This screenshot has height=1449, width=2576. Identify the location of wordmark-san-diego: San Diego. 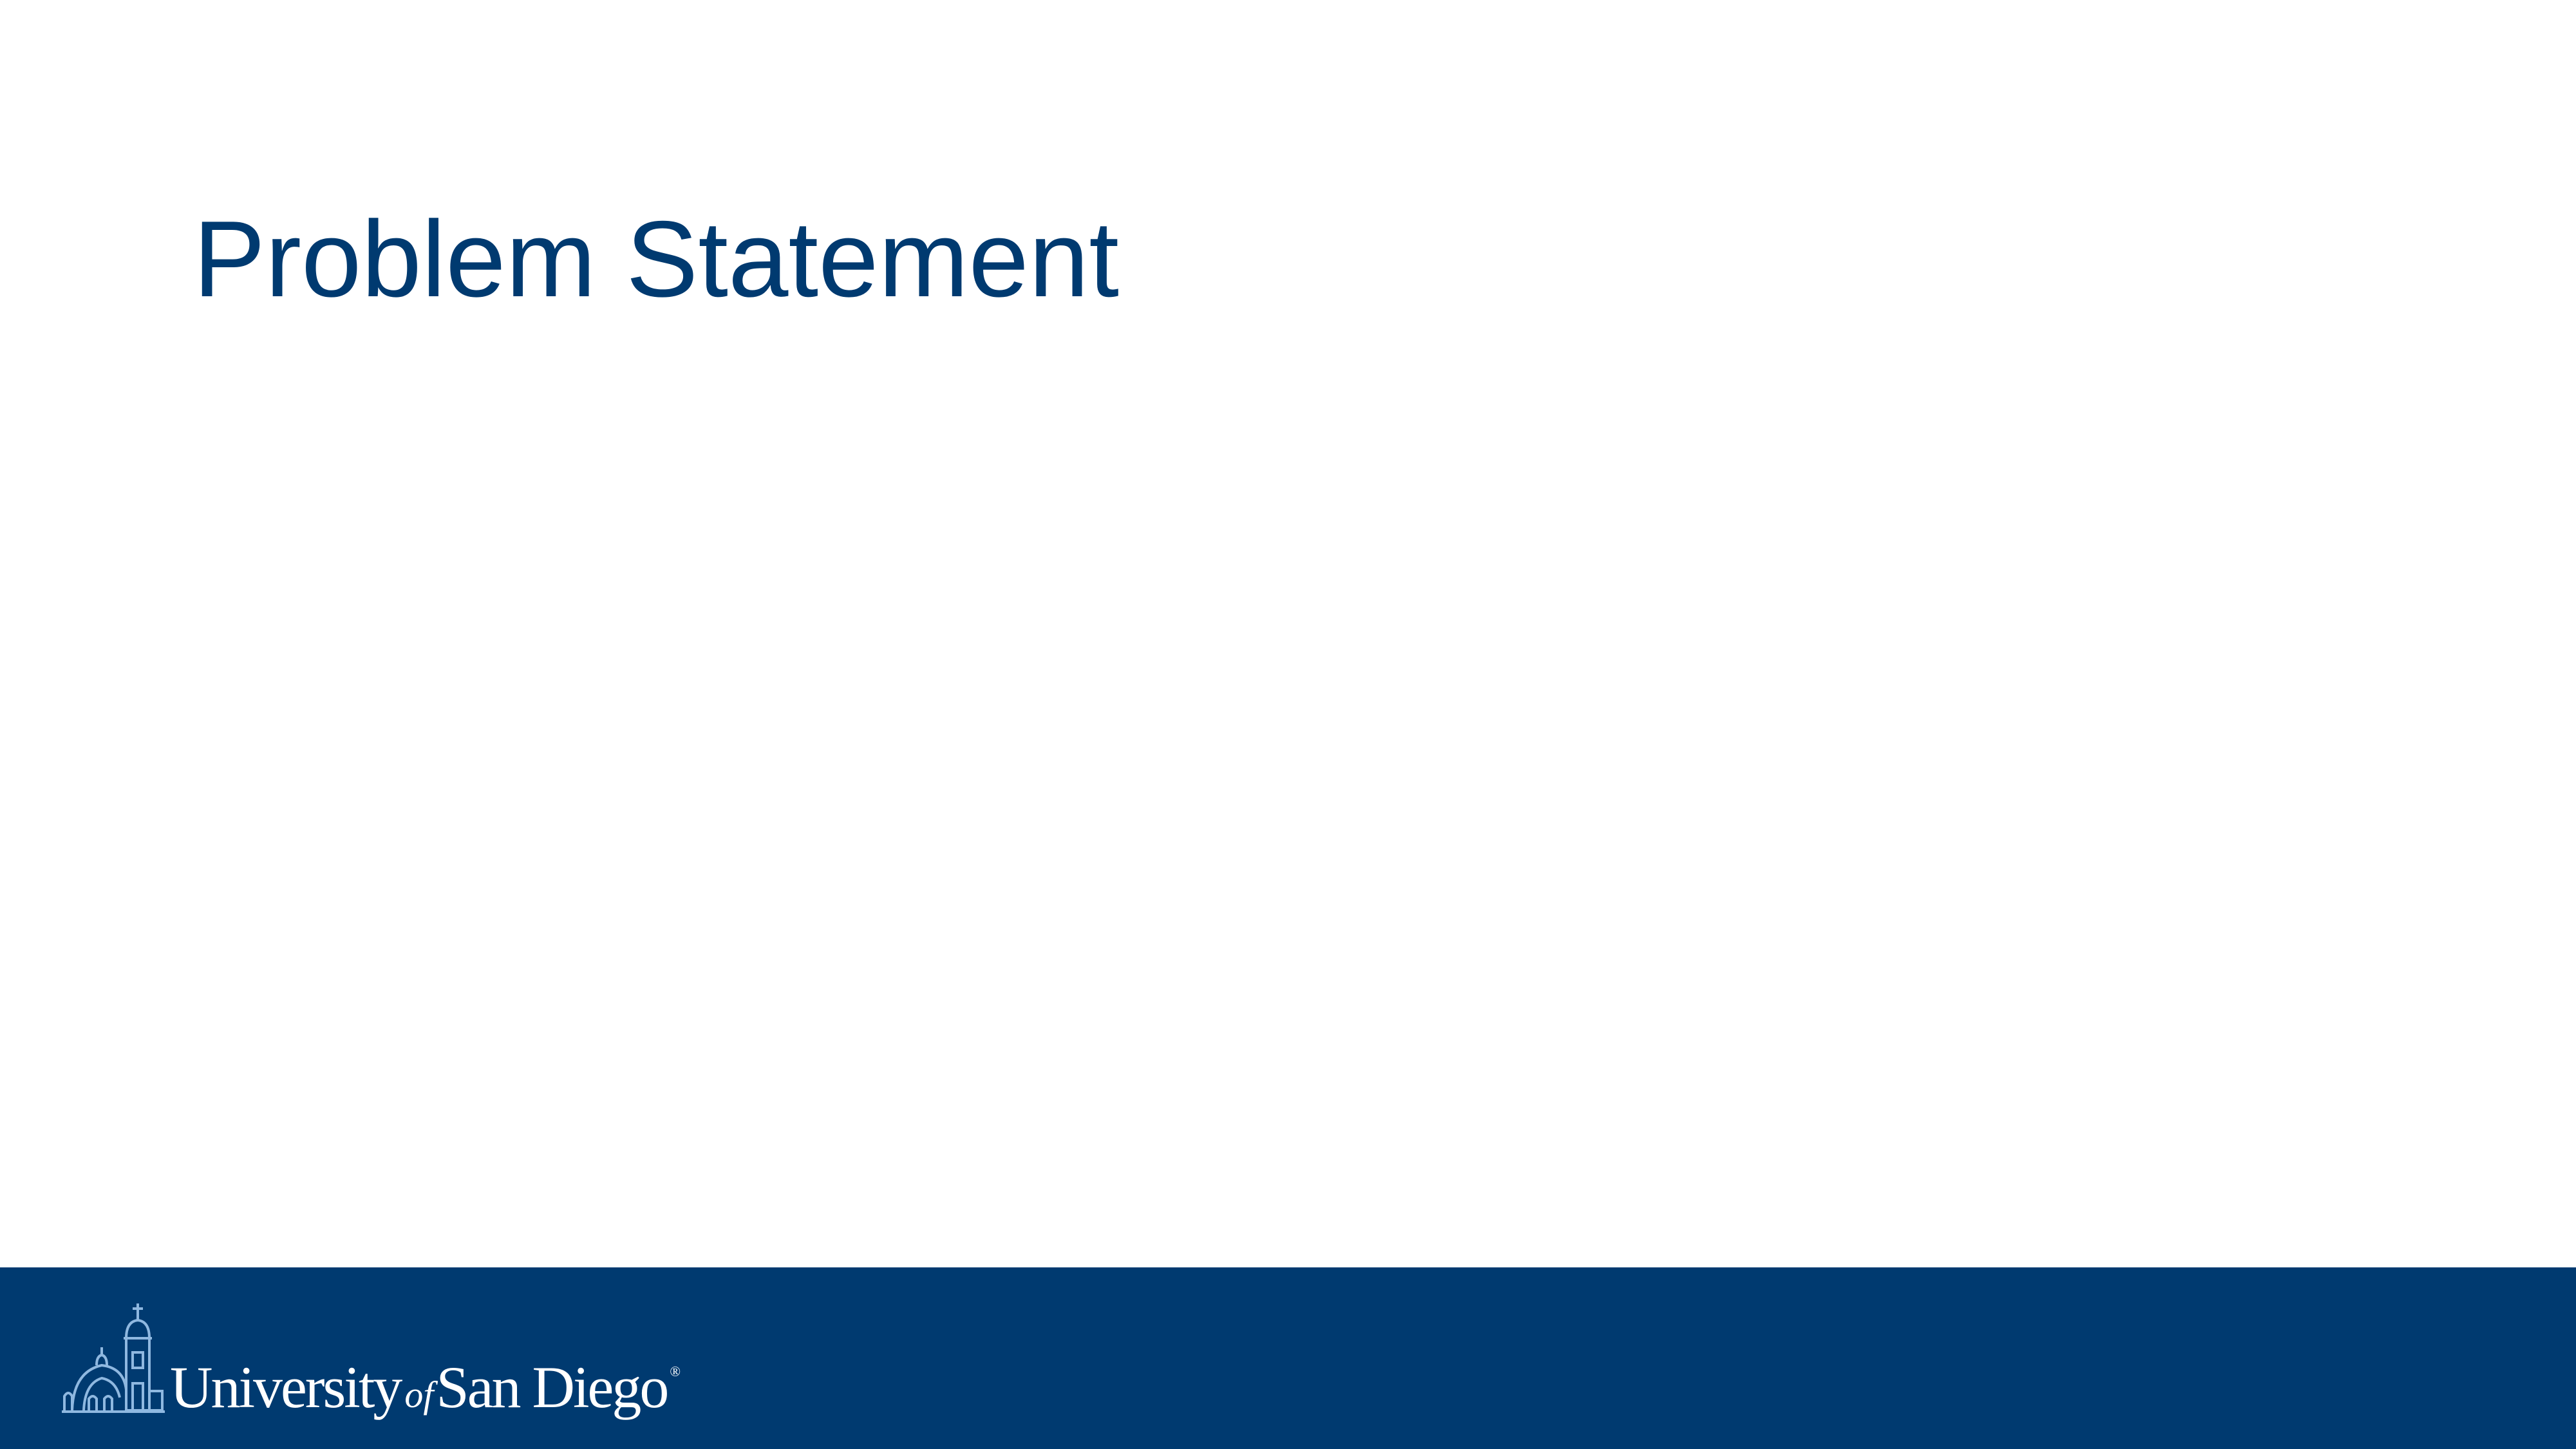
(553, 1387).